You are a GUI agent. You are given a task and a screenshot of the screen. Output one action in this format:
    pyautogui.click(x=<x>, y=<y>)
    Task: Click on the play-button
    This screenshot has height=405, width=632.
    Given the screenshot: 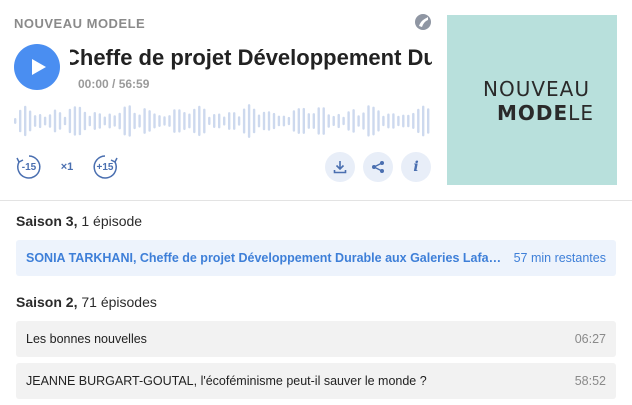 What is the action you would take?
    pyautogui.click(x=37, y=67)
    